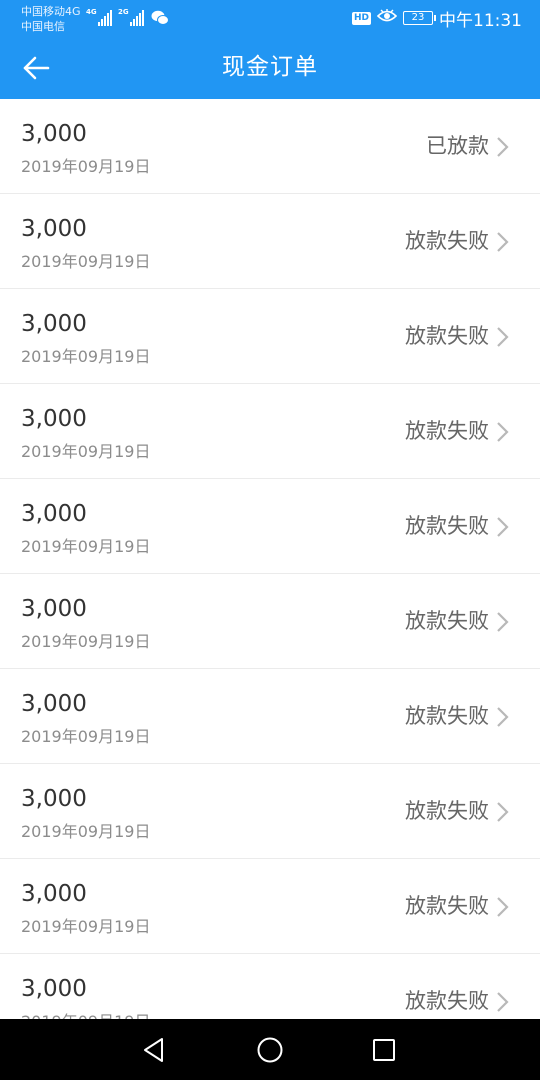  I want to click on arrow-left-icon, so click(36, 68).